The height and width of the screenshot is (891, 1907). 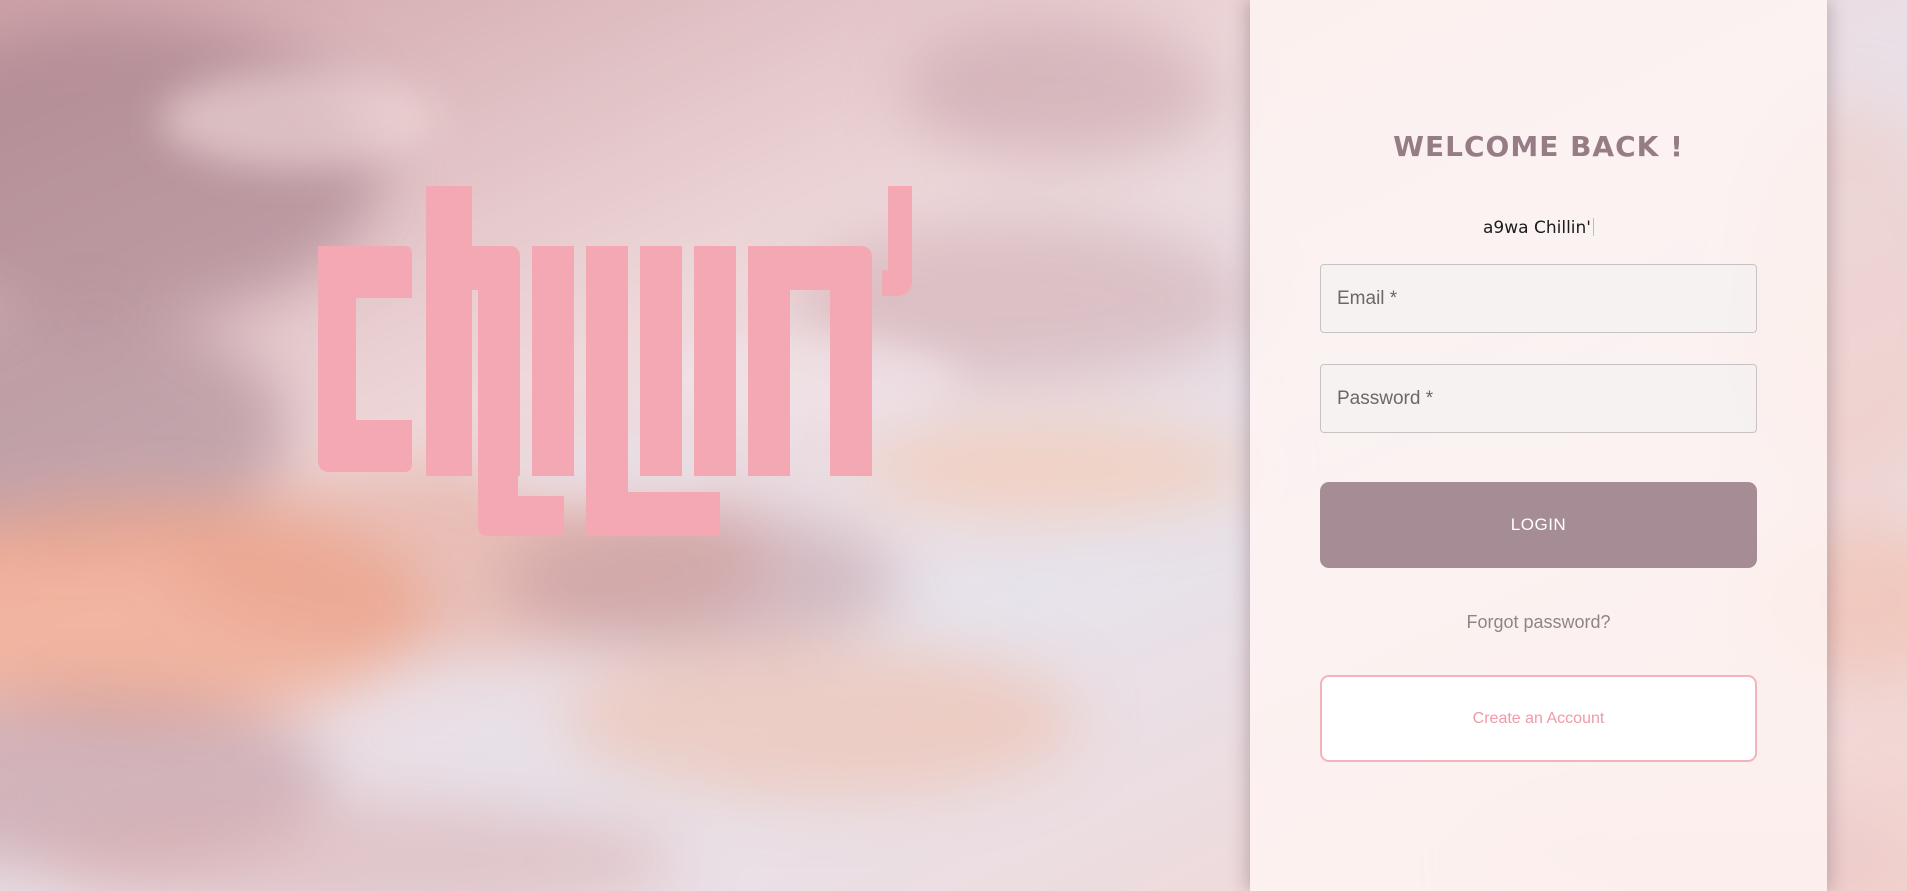 I want to click on login-button: LOGIN, so click(x=1538, y=525).